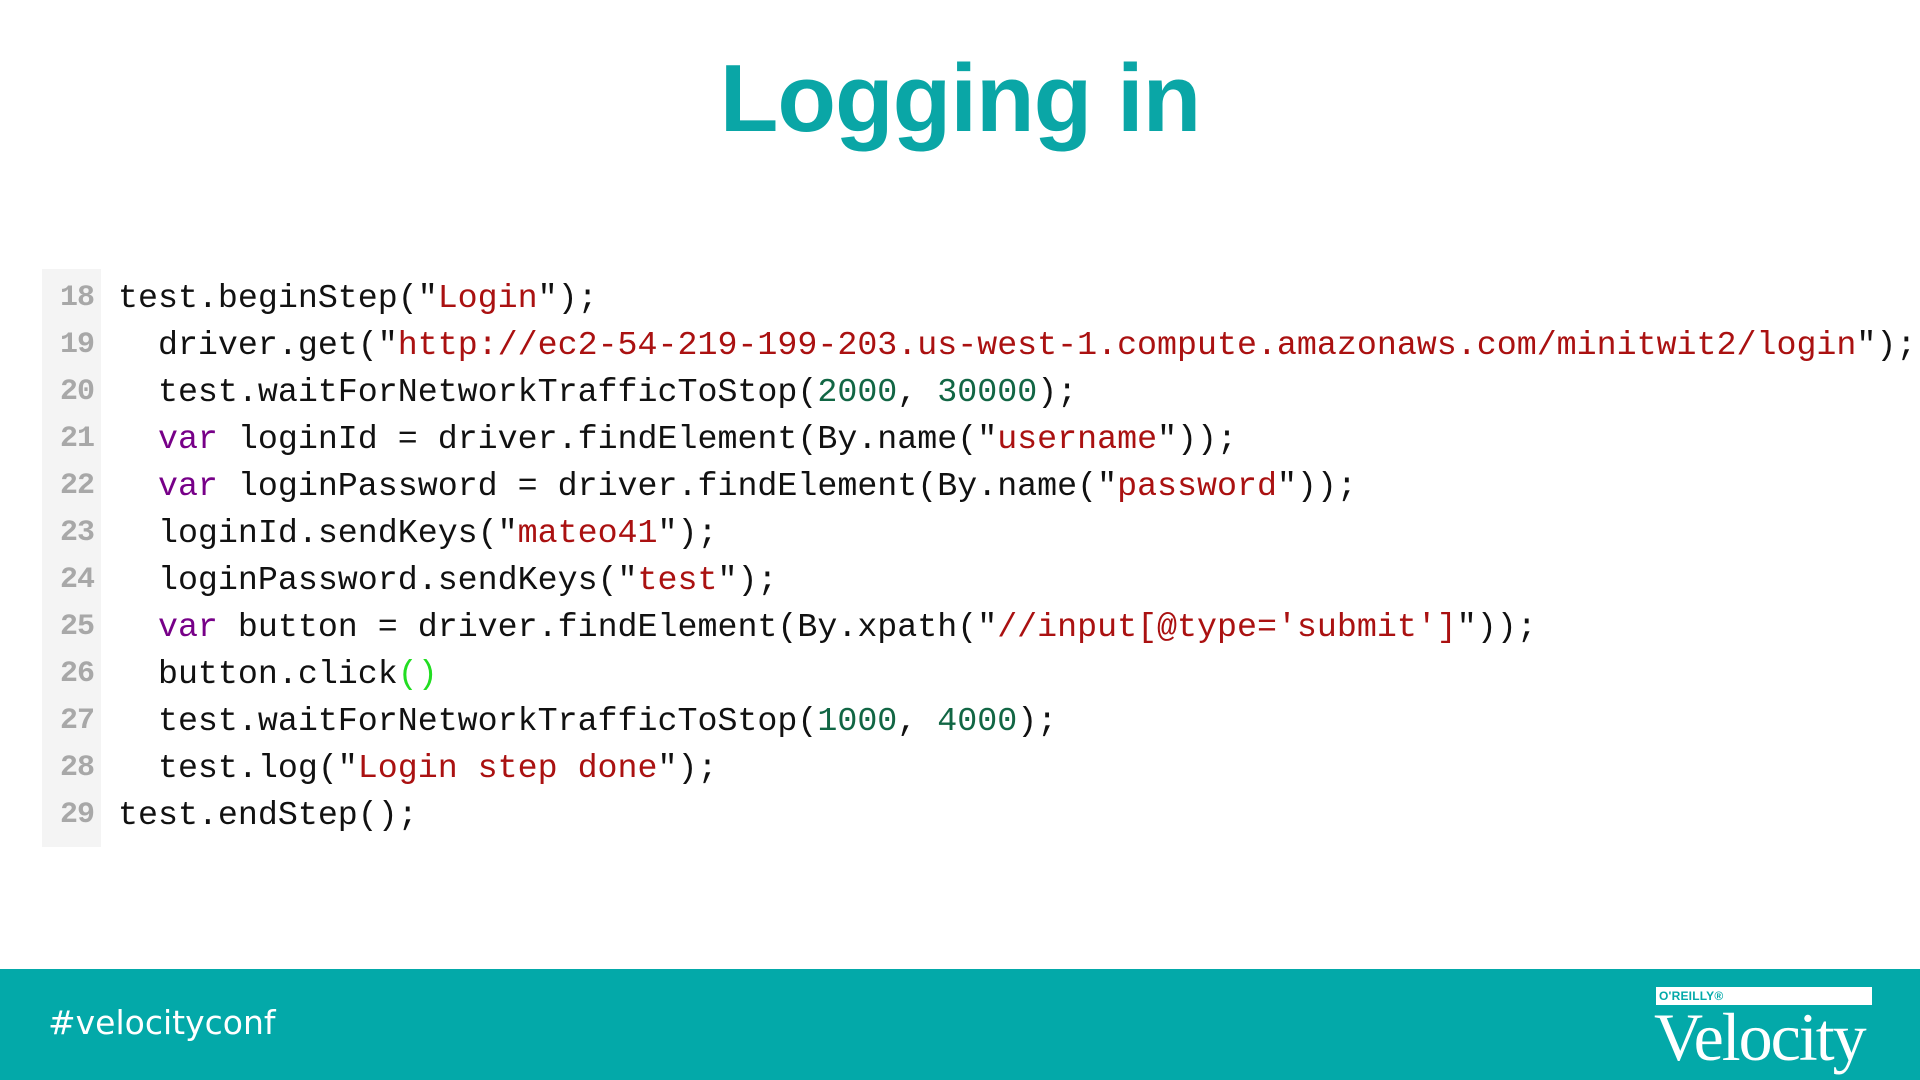 Image resolution: width=1920 pixels, height=1080 pixels. I want to click on code-line: 23 loginId.sendKeys("mateo41");, so click(981, 533).